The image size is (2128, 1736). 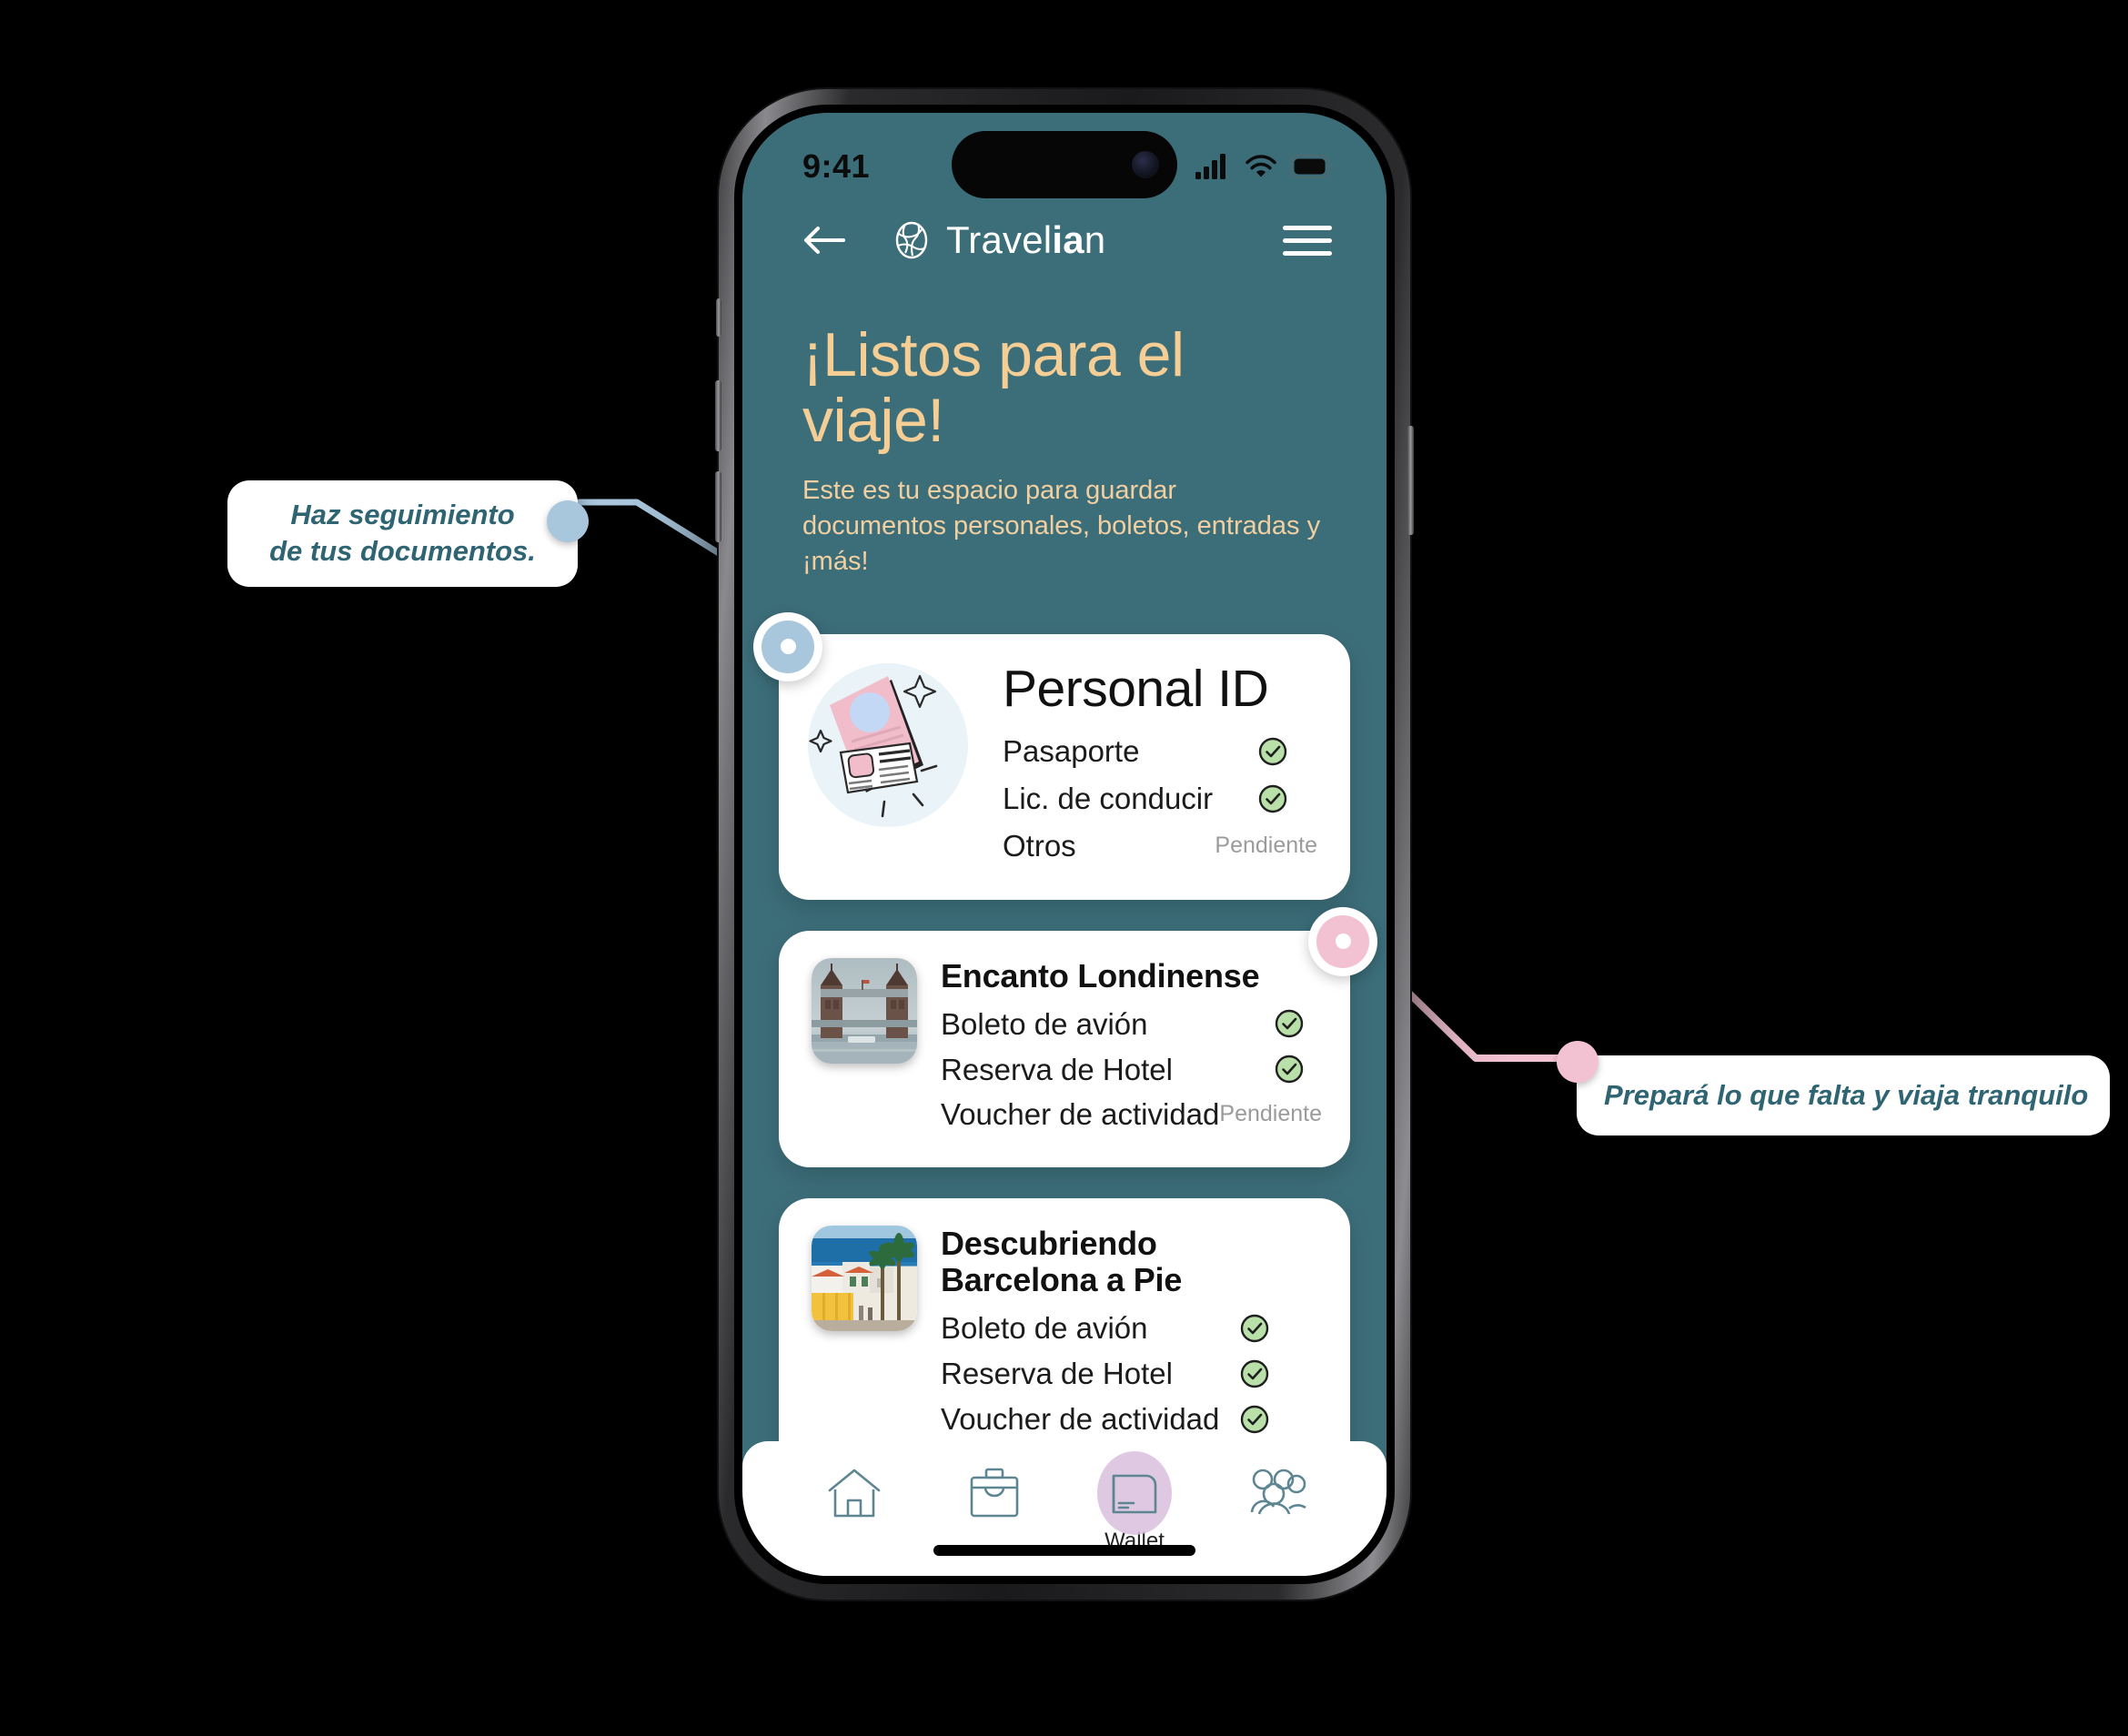 I want to click on silent-switch, so click(x=718, y=317).